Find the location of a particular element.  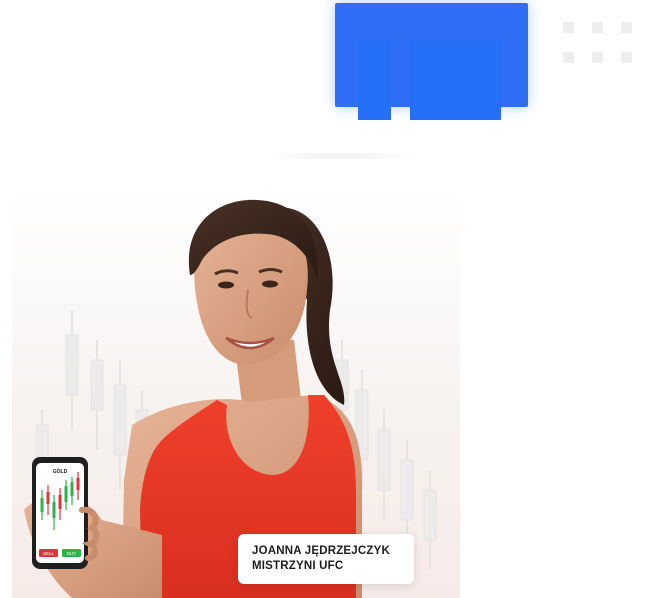

divider-line is located at coordinates (340, 156).